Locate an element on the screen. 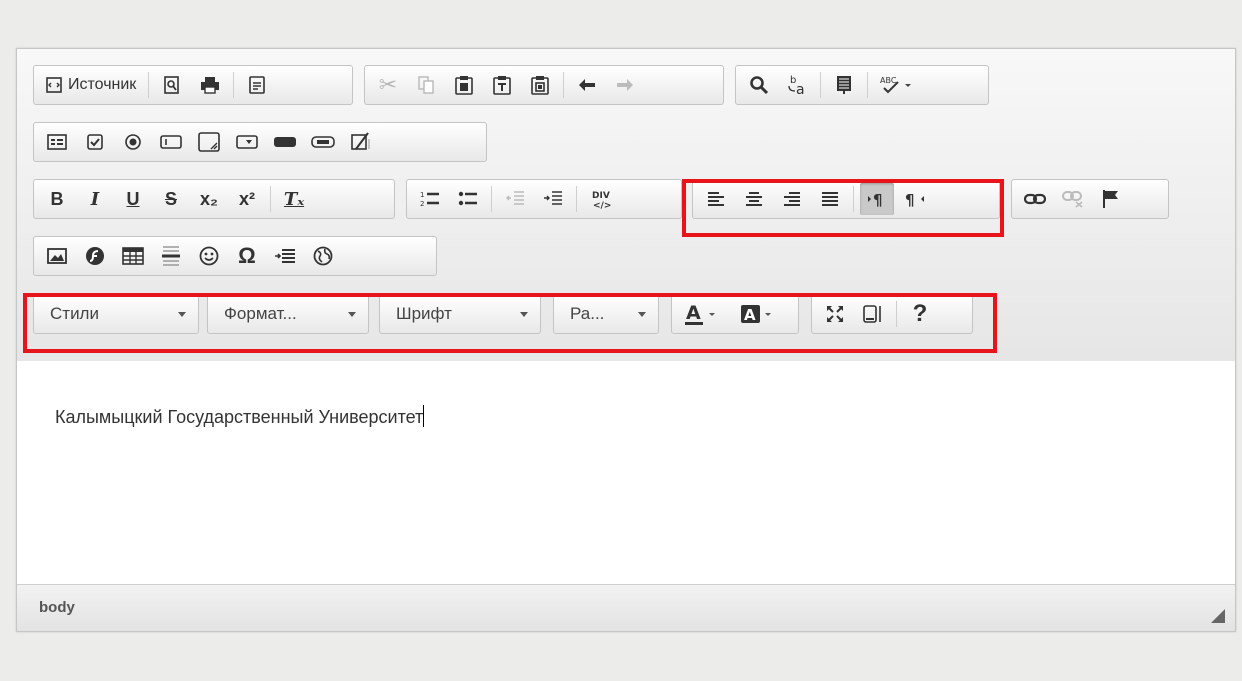 This screenshot has width=1242, height=681. strike-button: S is located at coordinates (171, 199).